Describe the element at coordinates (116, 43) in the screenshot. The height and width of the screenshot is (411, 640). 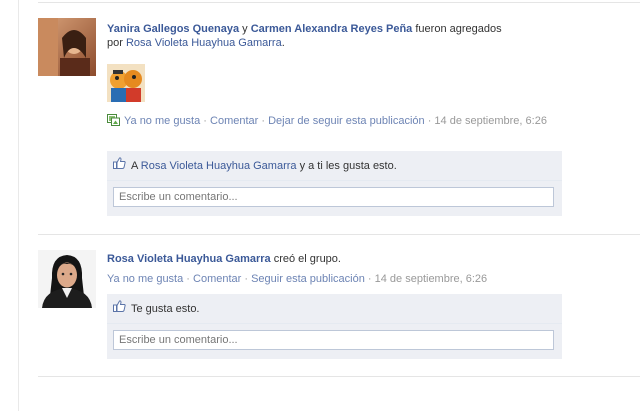
I see `by-text: por` at that location.